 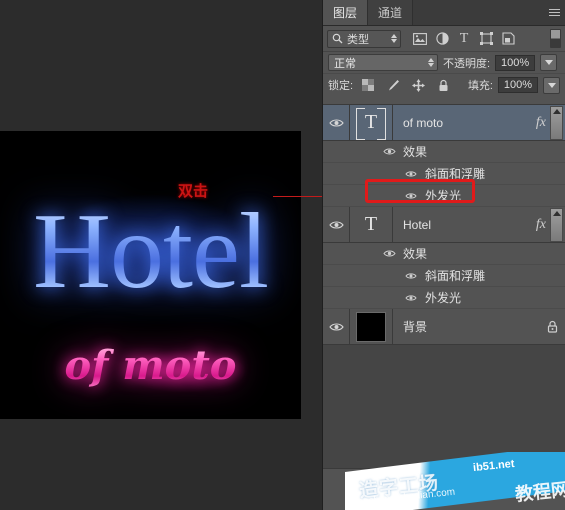 I want to click on stepper-icon, so click(x=394, y=38).